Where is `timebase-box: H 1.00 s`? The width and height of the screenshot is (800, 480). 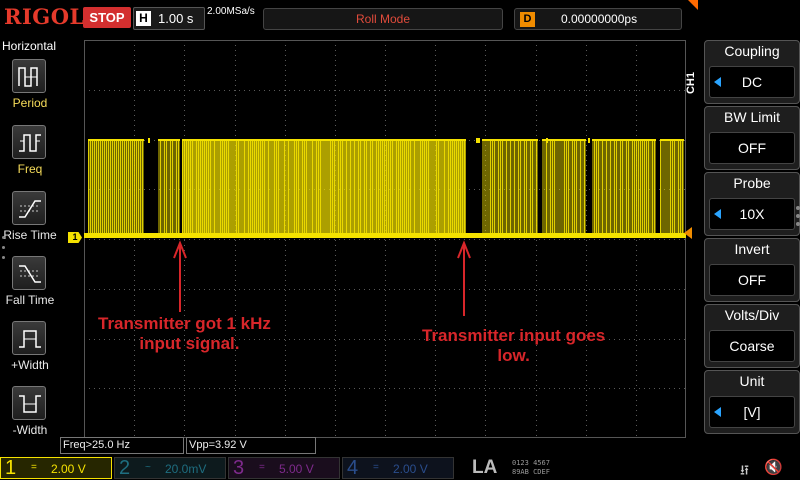
timebase-box: H 1.00 s is located at coordinates (169, 18).